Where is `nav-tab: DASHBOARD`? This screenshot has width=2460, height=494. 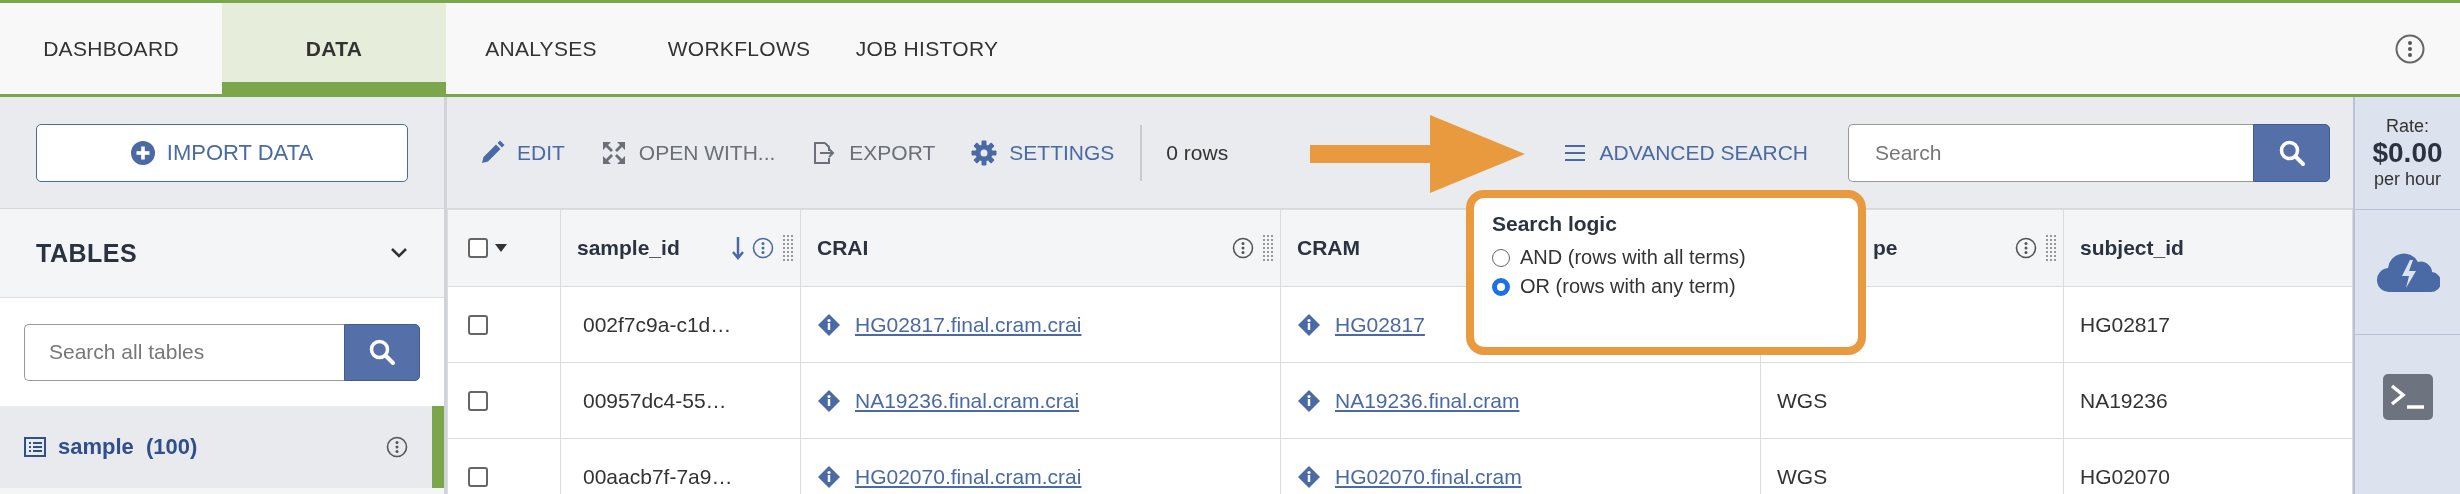 nav-tab: DASHBOARD is located at coordinates (111, 48).